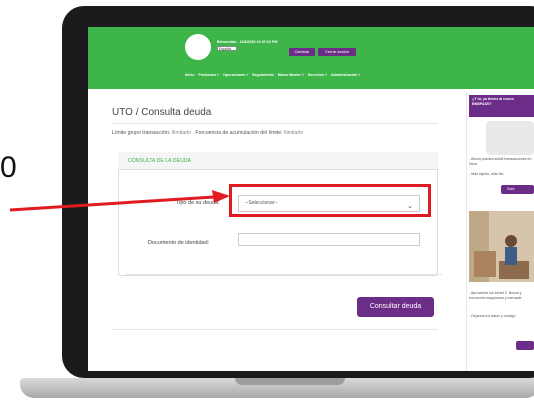 This screenshot has height=414, width=534. What do you see at coordinates (263, 75) in the screenshot?
I see `menu-item: Seguimiento` at bounding box center [263, 75].